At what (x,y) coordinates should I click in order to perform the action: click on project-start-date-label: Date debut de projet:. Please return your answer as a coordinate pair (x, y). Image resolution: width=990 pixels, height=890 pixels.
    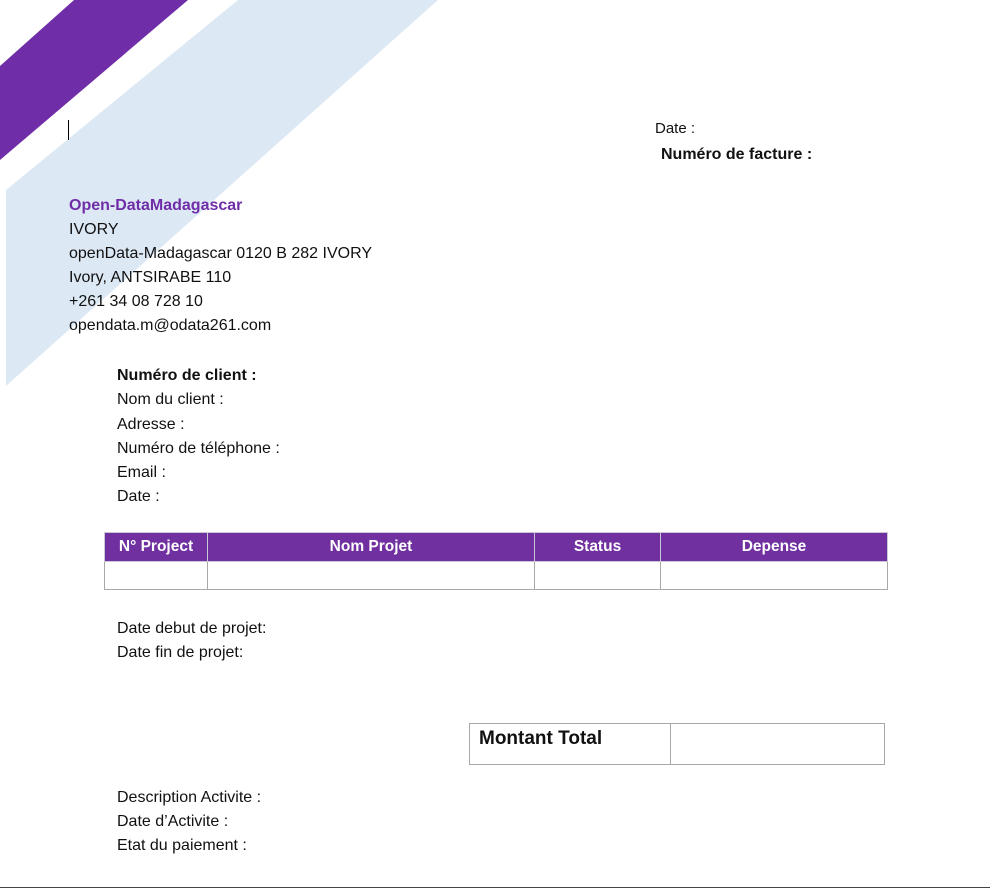
    Looking at the image, I should click on (192, 628).